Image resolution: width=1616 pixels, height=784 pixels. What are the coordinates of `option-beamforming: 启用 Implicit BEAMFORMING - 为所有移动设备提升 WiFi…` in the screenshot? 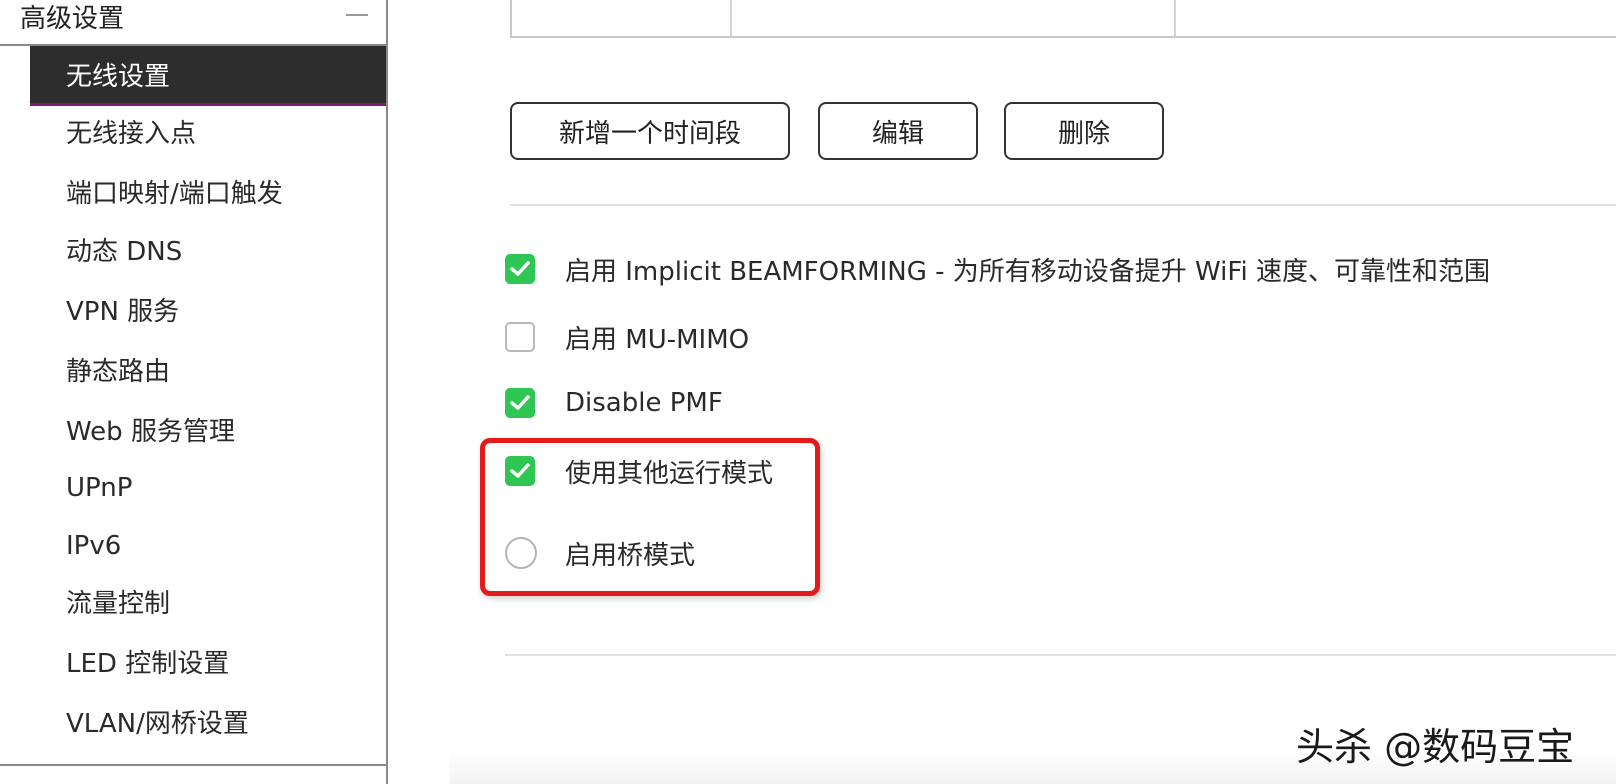 It's located at (997, 269).